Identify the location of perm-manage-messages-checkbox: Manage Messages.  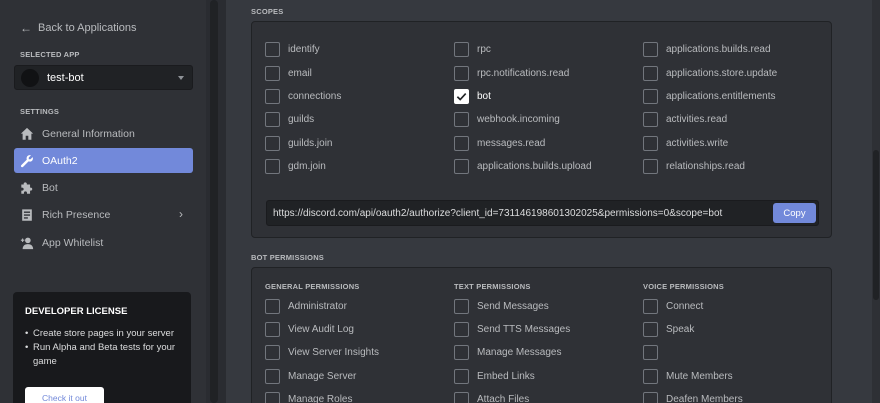
(508, 352).